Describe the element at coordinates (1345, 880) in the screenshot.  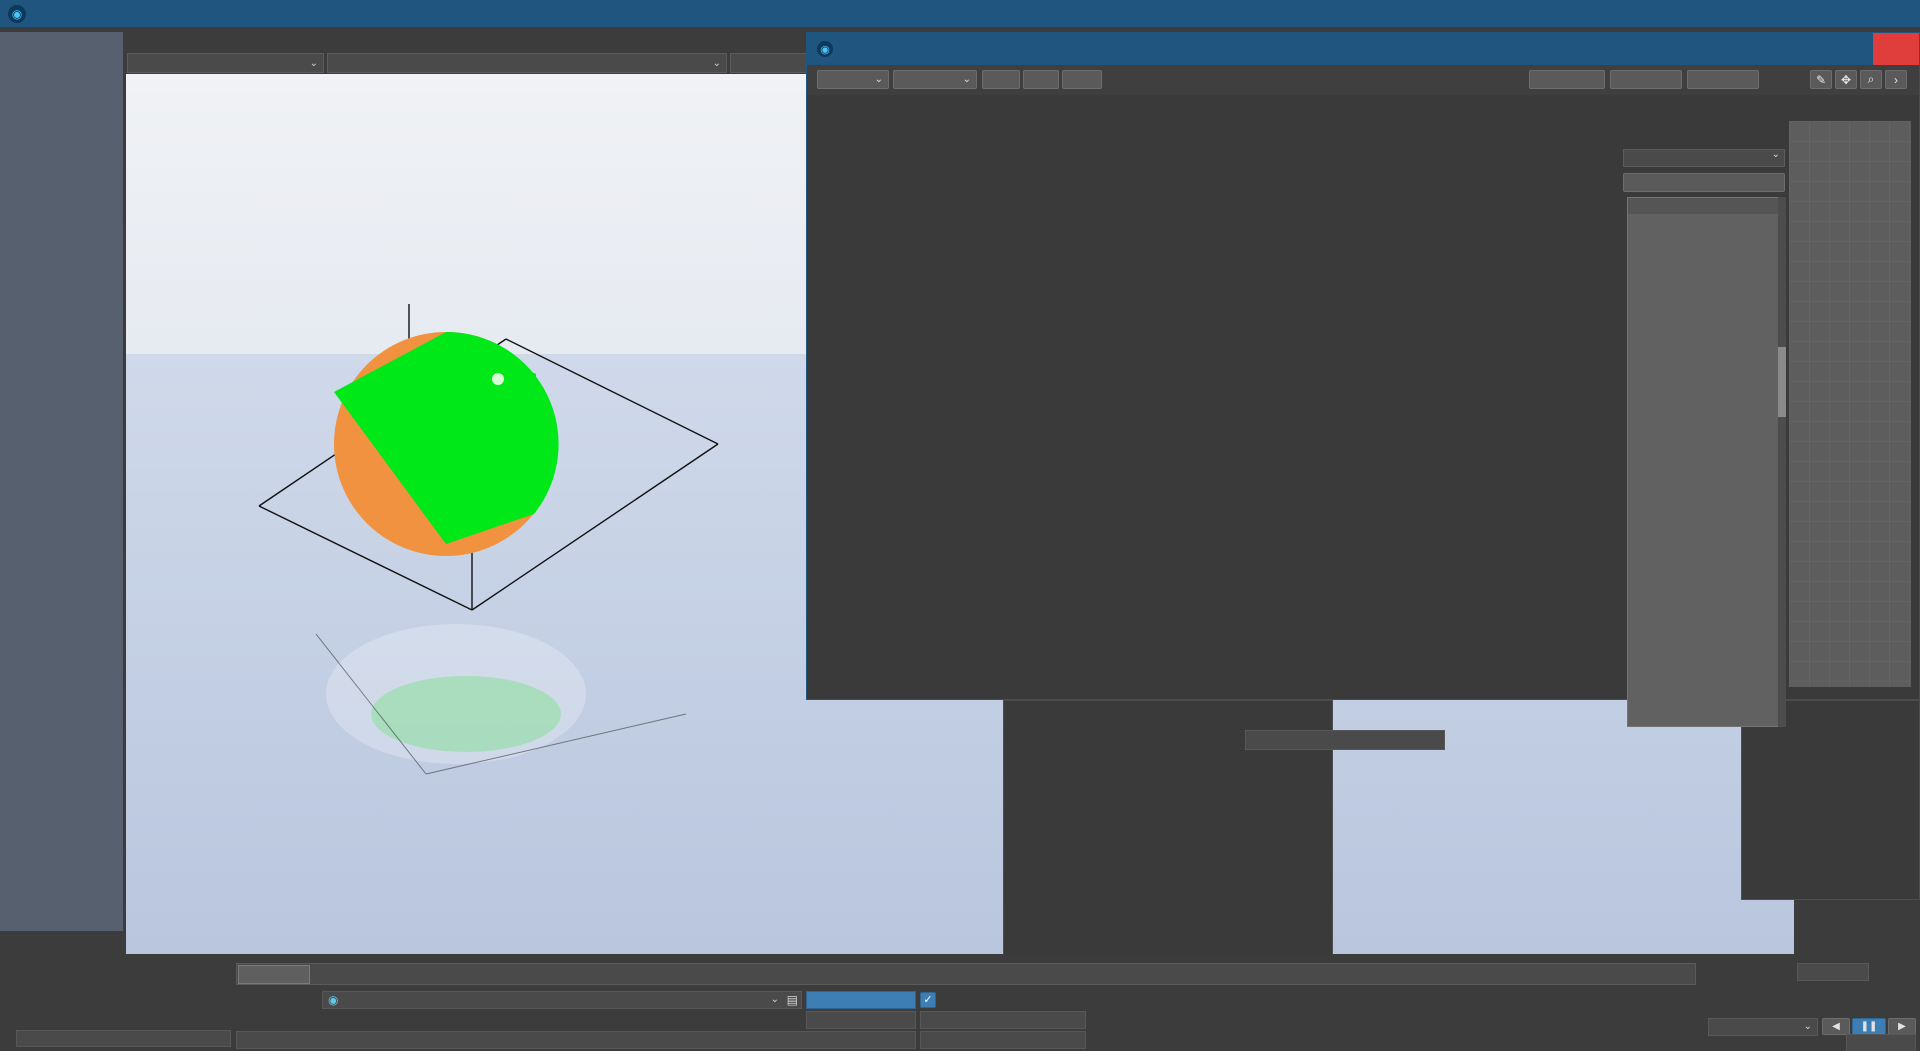
I see `tertight-label` at that location.